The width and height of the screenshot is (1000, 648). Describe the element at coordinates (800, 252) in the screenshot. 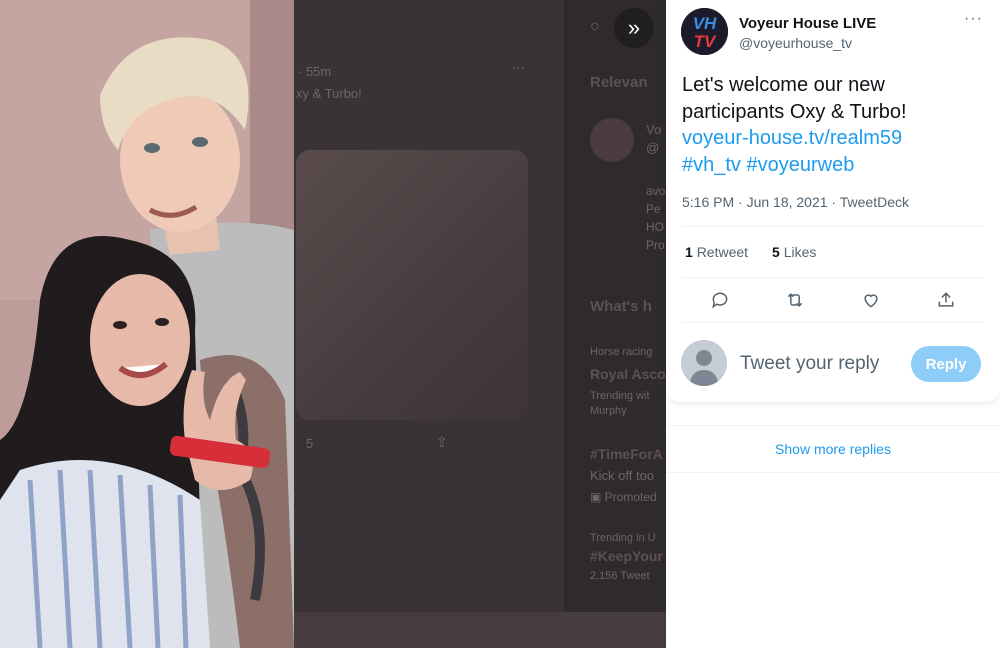

I see `like-label: Likes` at that location.